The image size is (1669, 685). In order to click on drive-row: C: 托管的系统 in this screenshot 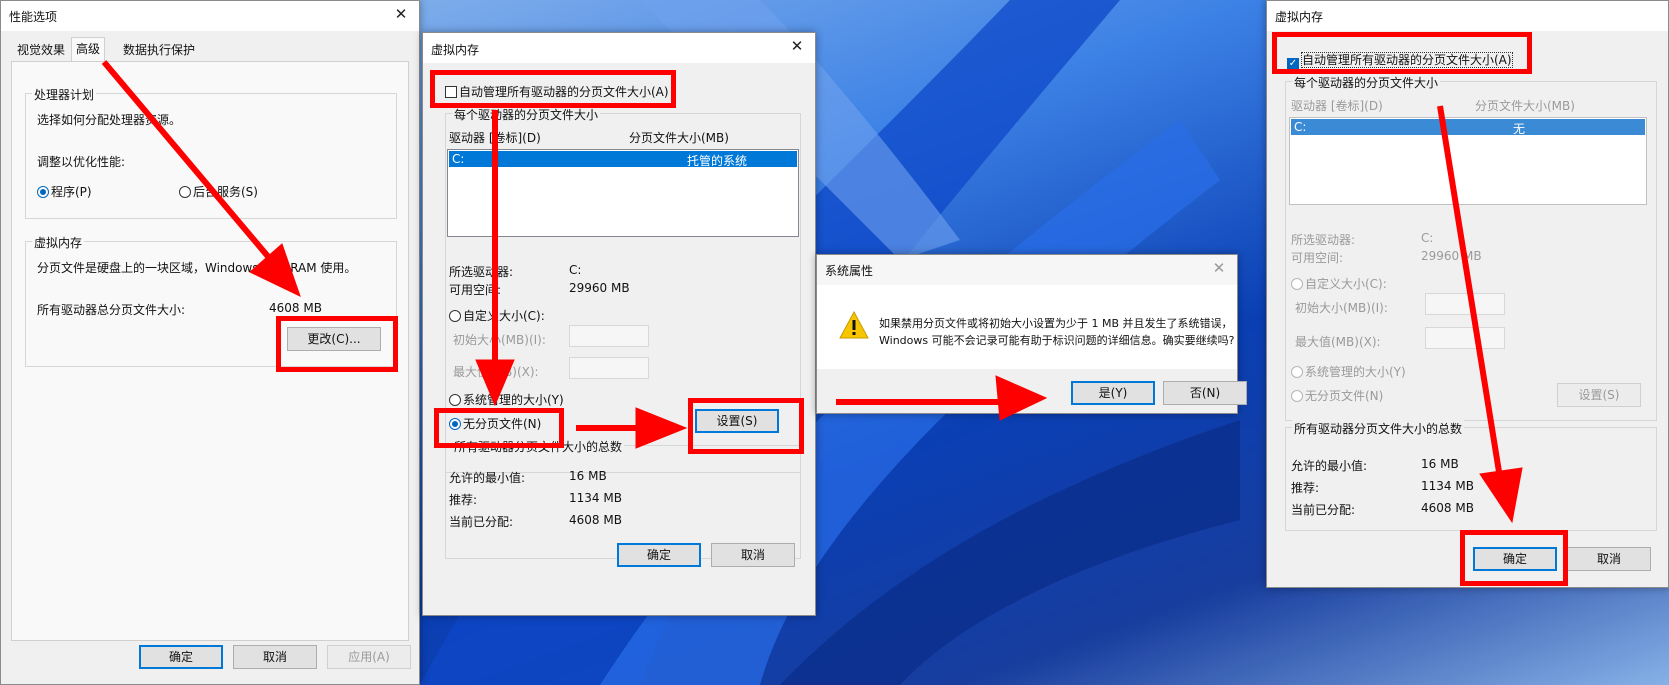, I will do `click(623, 159)`.